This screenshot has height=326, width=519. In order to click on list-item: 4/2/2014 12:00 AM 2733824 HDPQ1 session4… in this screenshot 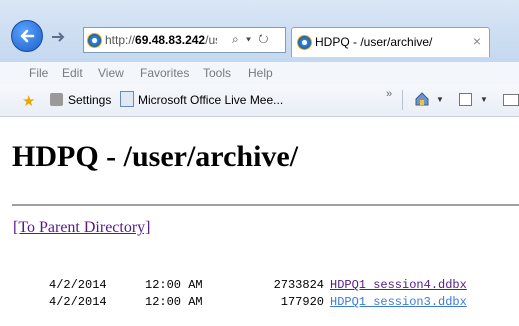, I will do `click(259, 286)`.